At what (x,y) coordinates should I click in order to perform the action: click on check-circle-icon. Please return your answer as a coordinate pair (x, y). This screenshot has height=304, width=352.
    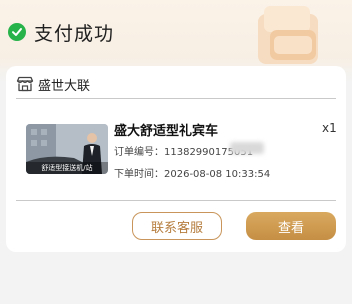
    Looking at the image, I should click on (17, 32).